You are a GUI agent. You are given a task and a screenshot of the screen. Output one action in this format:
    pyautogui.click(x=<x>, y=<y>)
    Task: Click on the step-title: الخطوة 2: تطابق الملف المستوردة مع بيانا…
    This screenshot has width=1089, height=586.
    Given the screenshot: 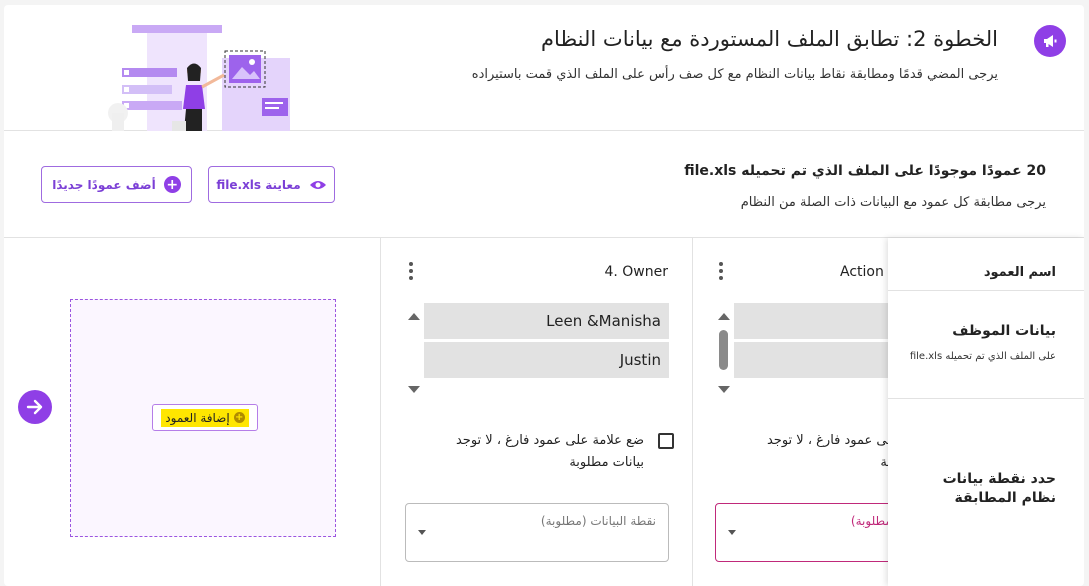 What is the action you would take?
    pyautogui.click(x=769, y=39)
    